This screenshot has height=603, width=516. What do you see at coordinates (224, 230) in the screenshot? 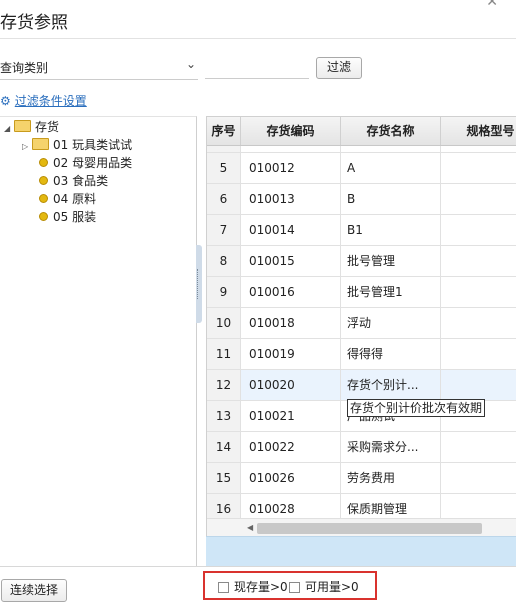
I see `row-index: 7` at bounding box center [224, 230].